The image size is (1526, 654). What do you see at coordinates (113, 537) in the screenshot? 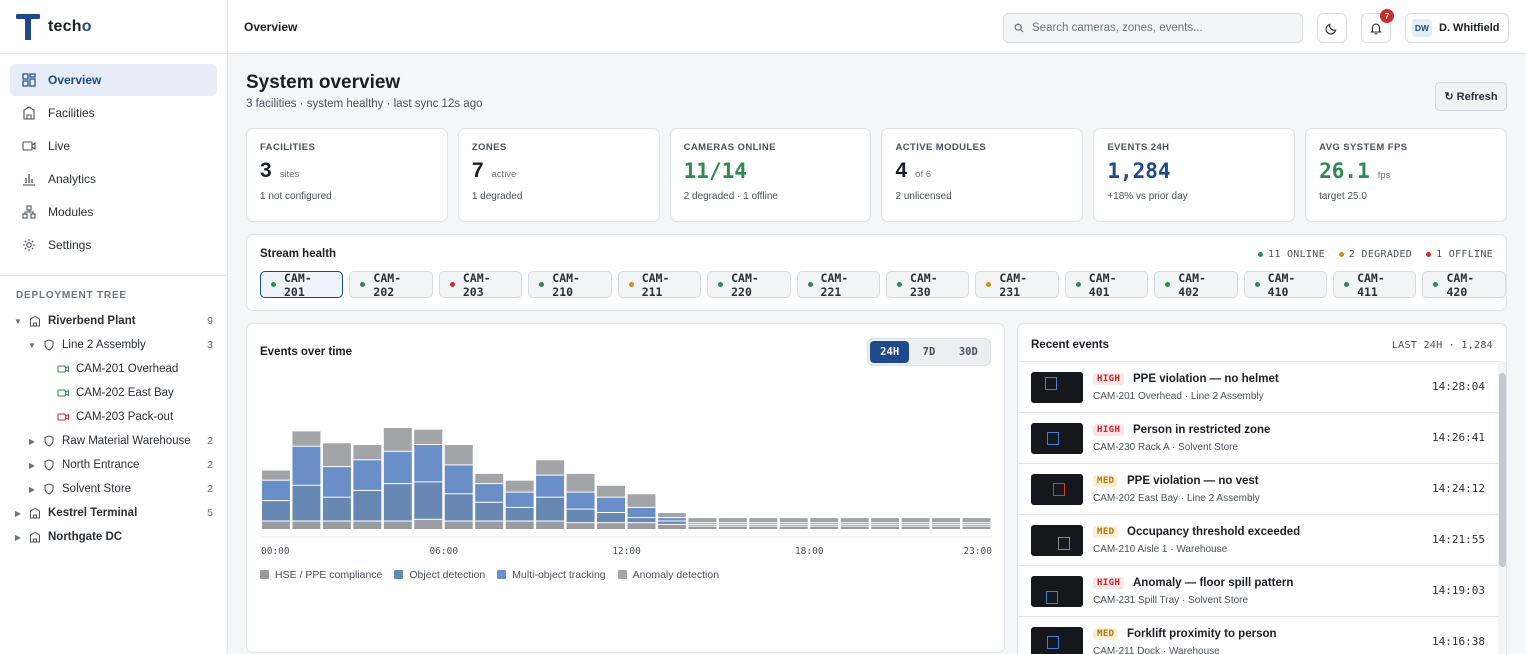
I see `tree-node-facility: ▶ Northgate DC` at bounding box center [113, 537].